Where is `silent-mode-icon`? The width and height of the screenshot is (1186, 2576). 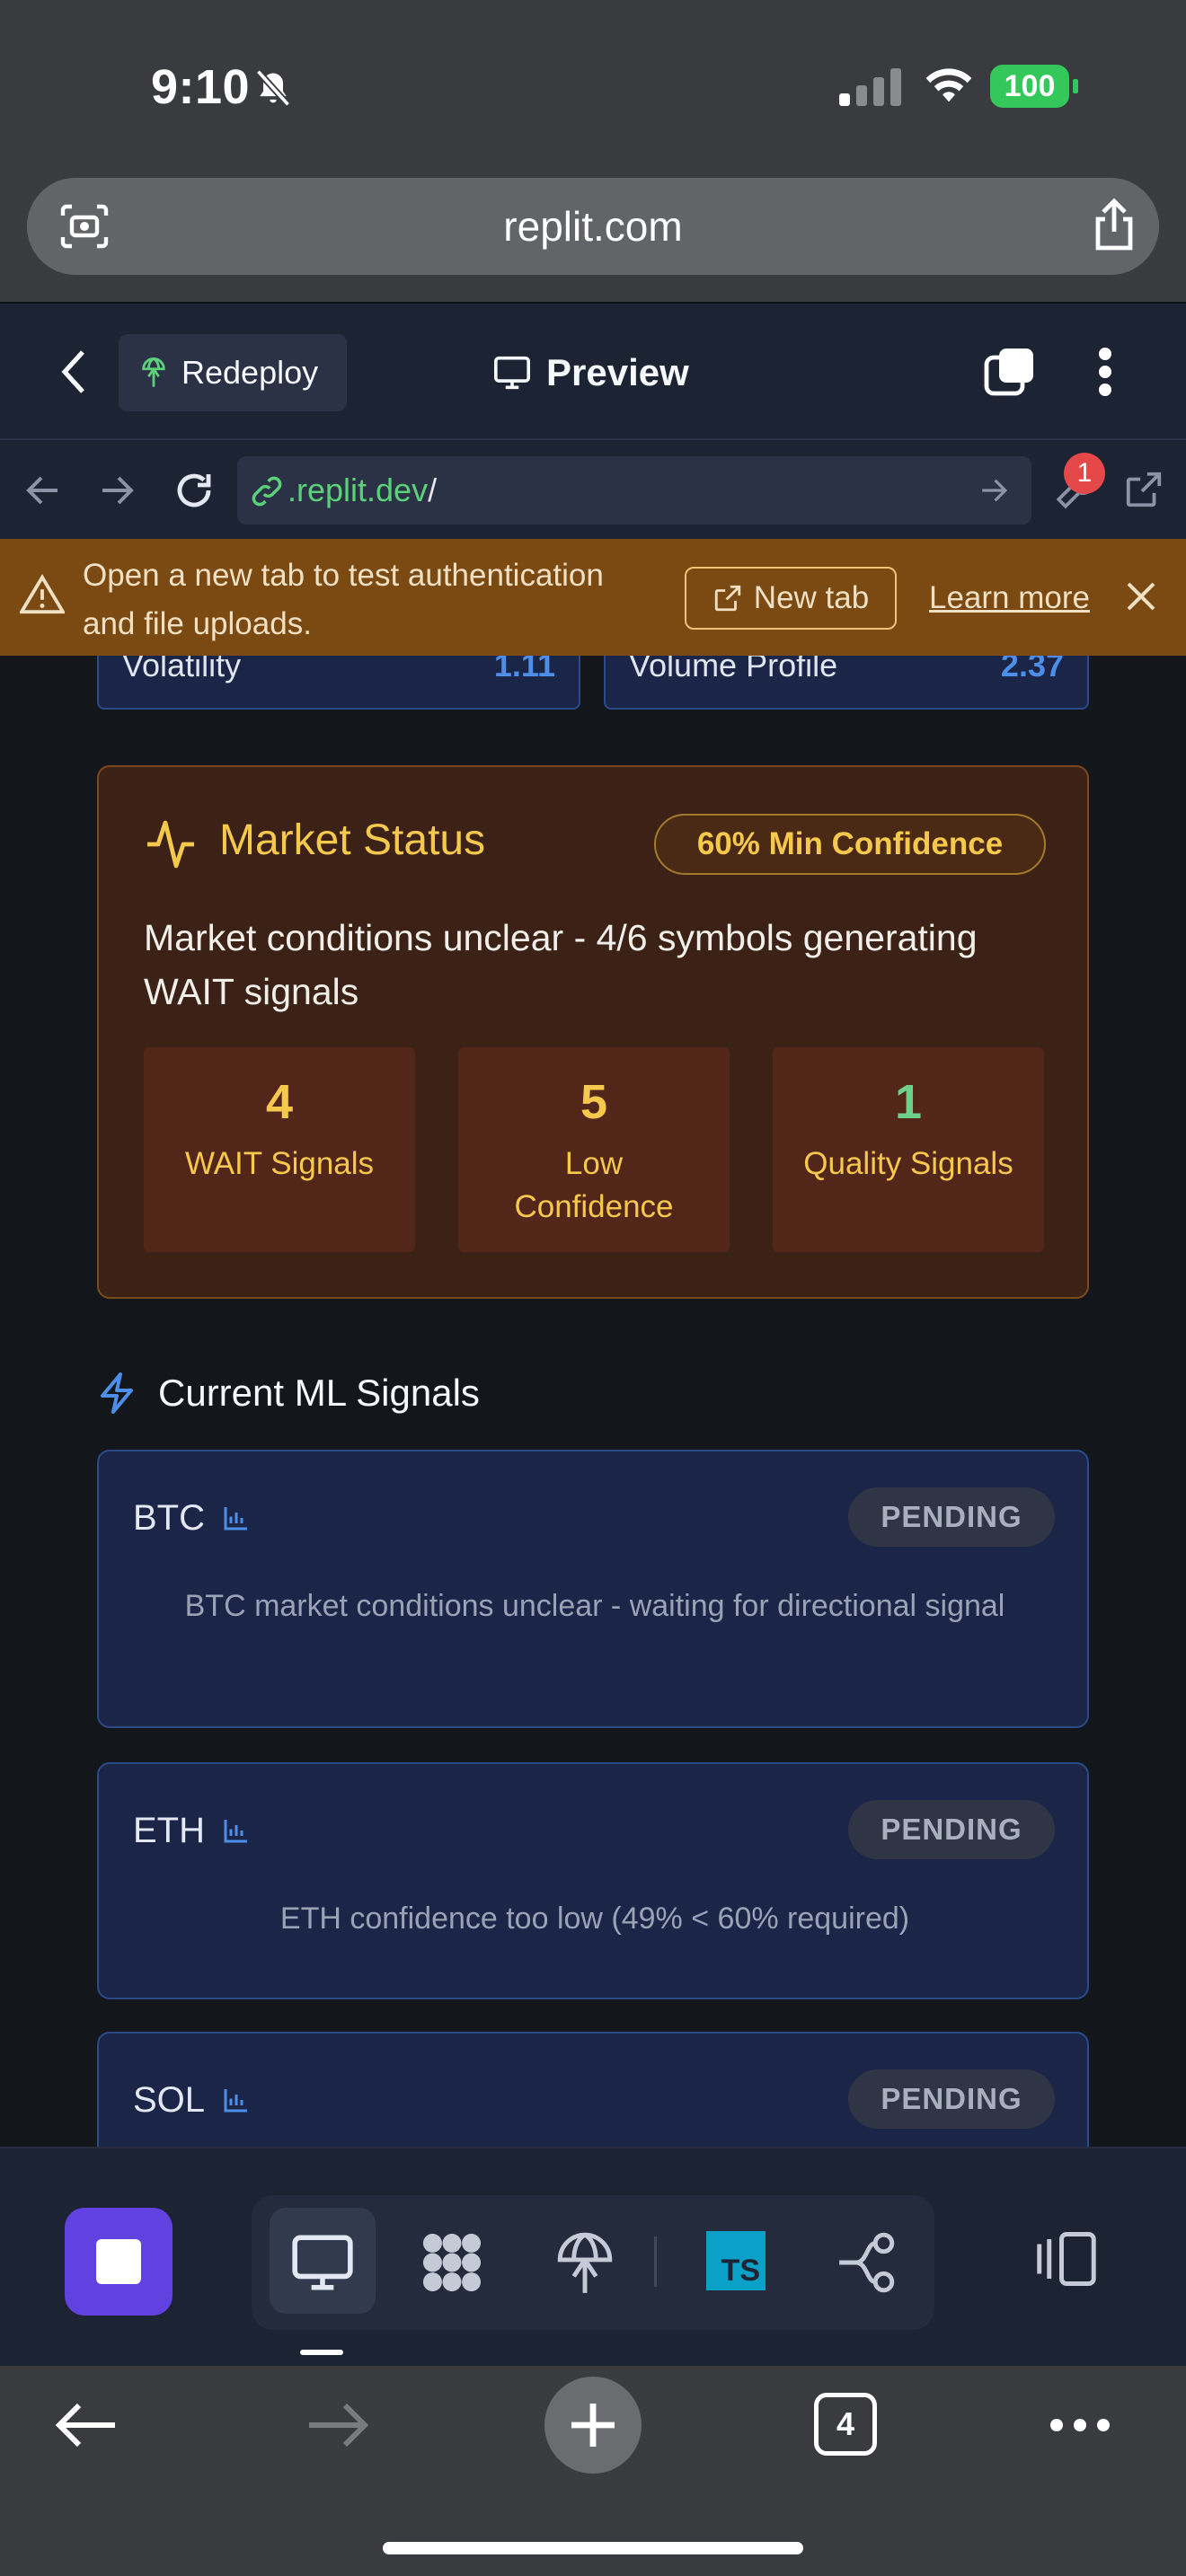
silent-mode-icon is located at coordinates (273, 88).